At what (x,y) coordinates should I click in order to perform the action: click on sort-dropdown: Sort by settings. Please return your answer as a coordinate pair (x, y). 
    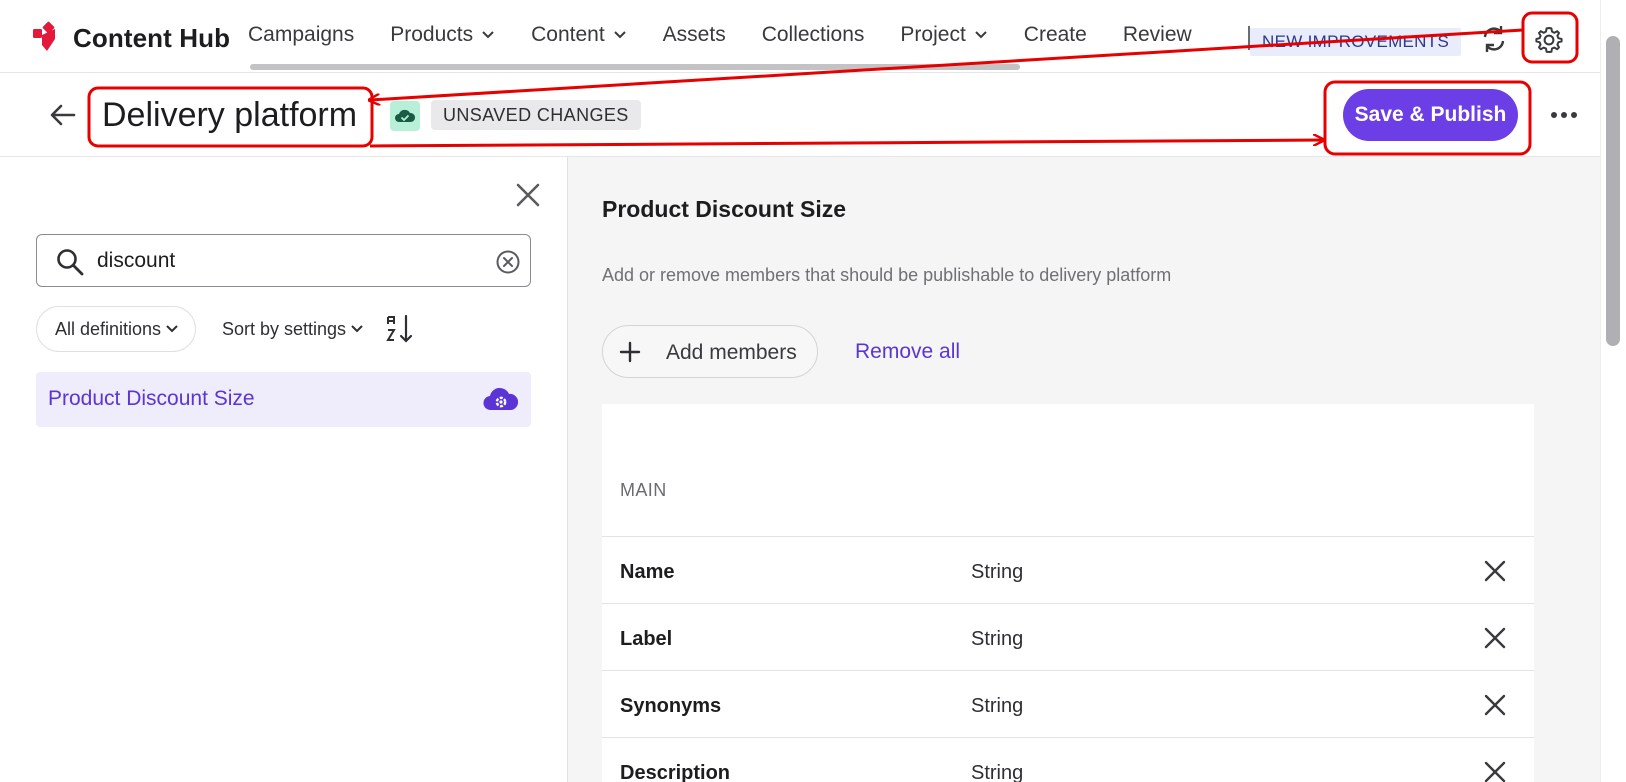
    Looking at the image, I should click on (293, 329).